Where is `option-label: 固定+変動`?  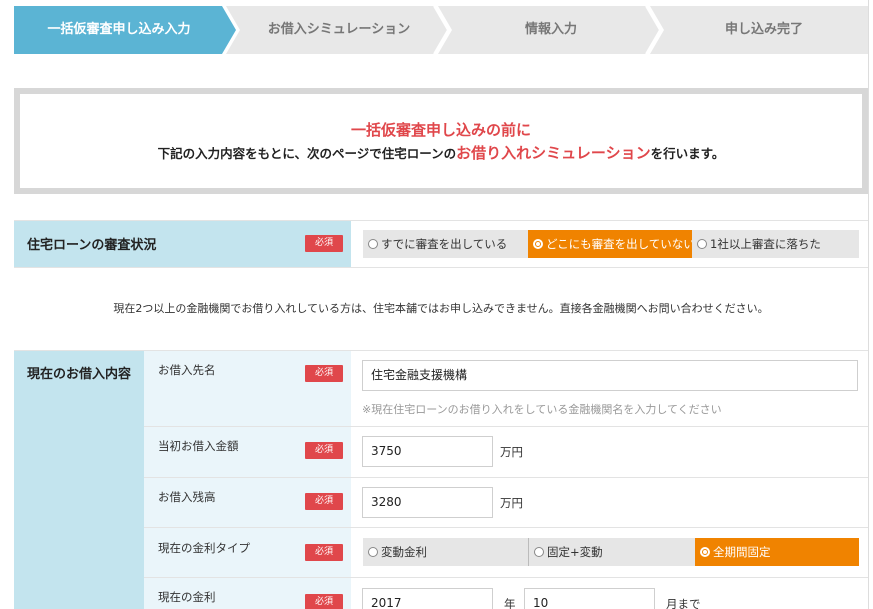 option-label: 固定+変動 is located at coordinates (575, 552).